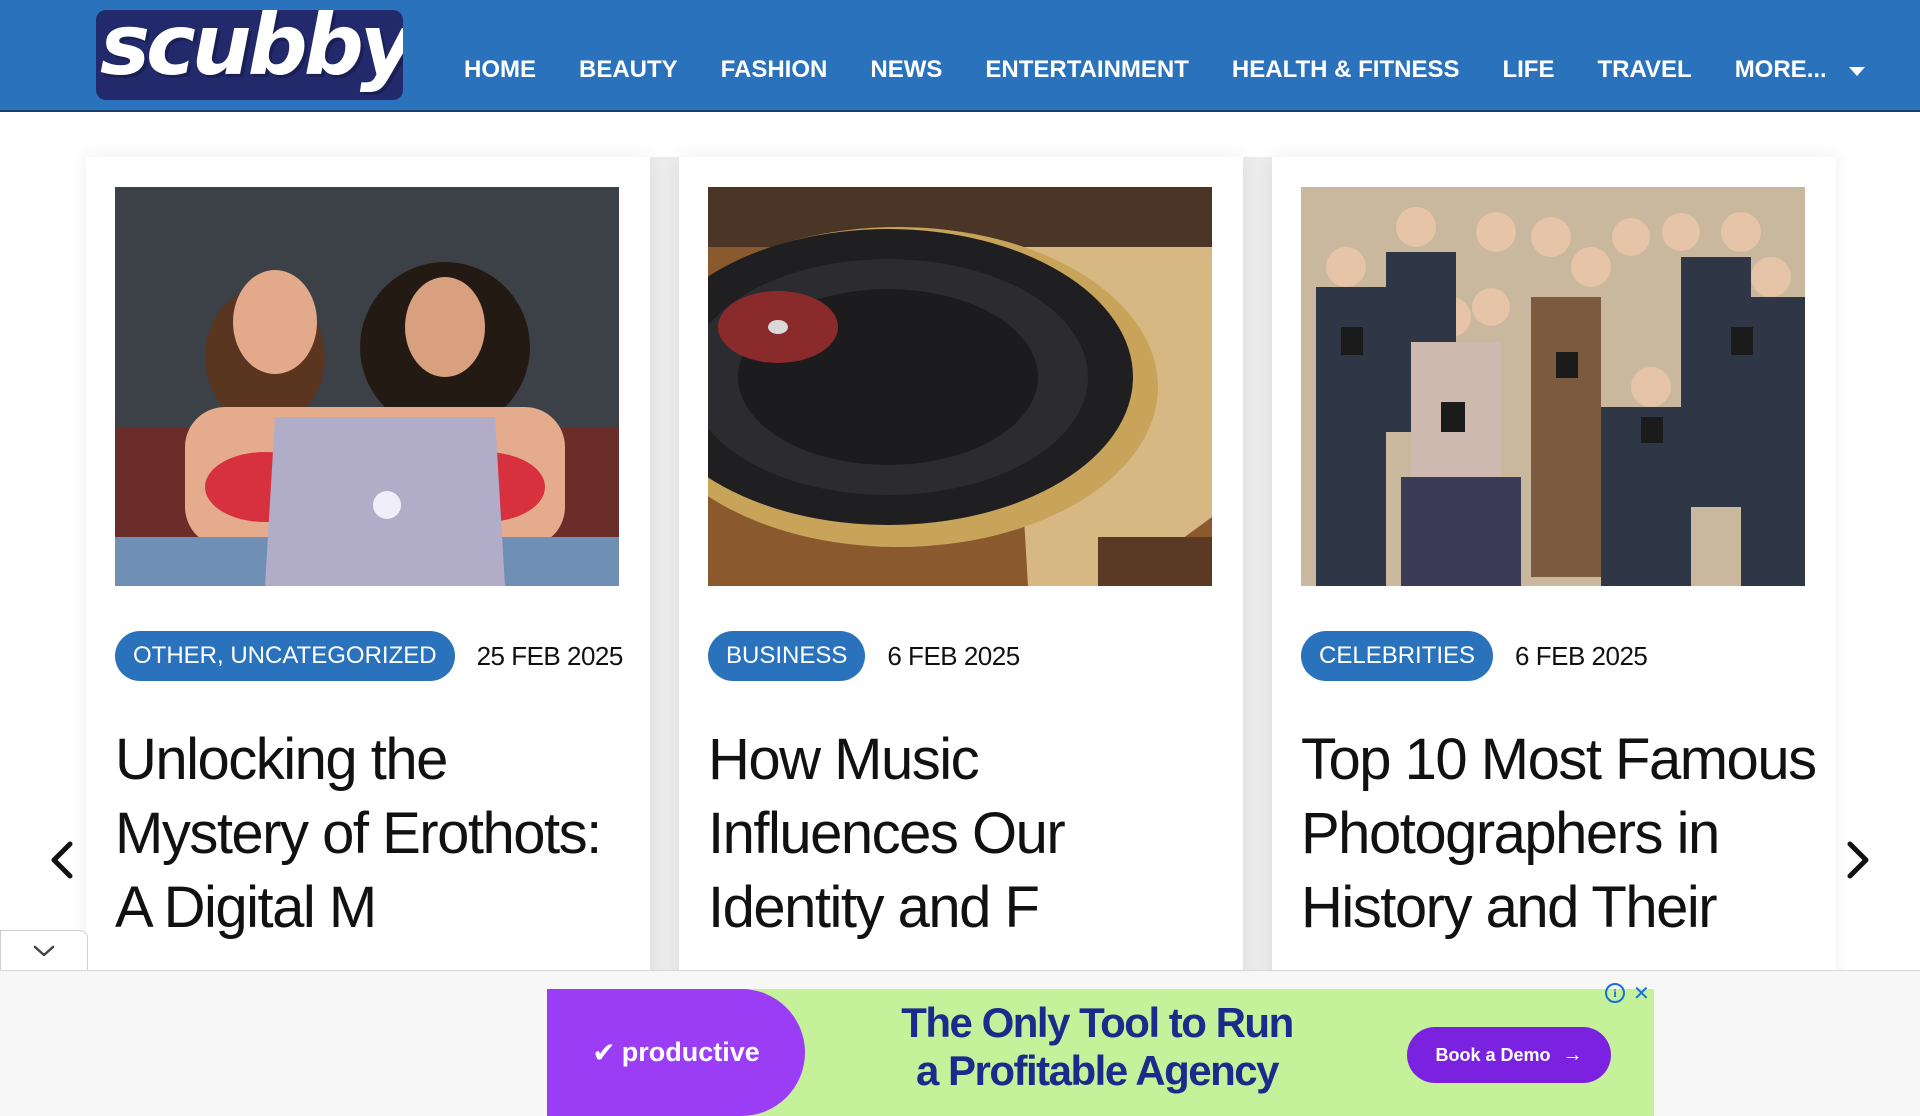  What do you see at coordinates (1528, 70) in the screenshot?
I see `nav-item-life: LIFE` at bounding box center [1528, 70].